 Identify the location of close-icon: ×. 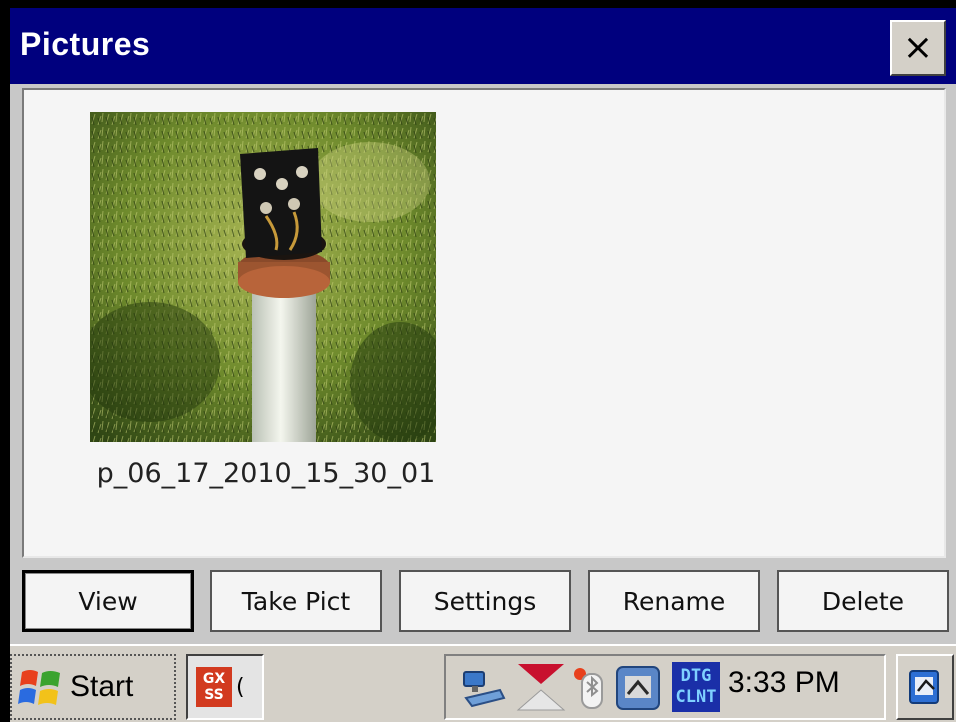
(918, 47).